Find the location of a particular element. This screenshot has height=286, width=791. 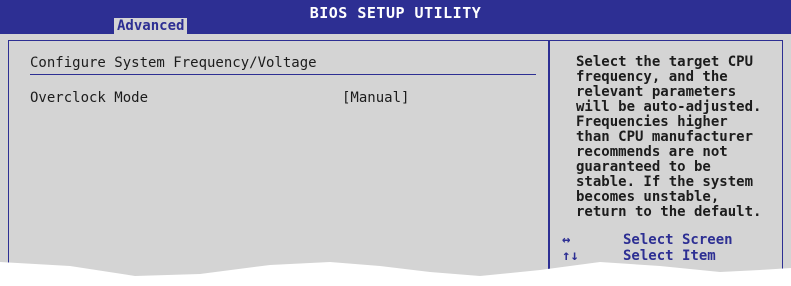

torn-edge is located at coordinates (395, 274).